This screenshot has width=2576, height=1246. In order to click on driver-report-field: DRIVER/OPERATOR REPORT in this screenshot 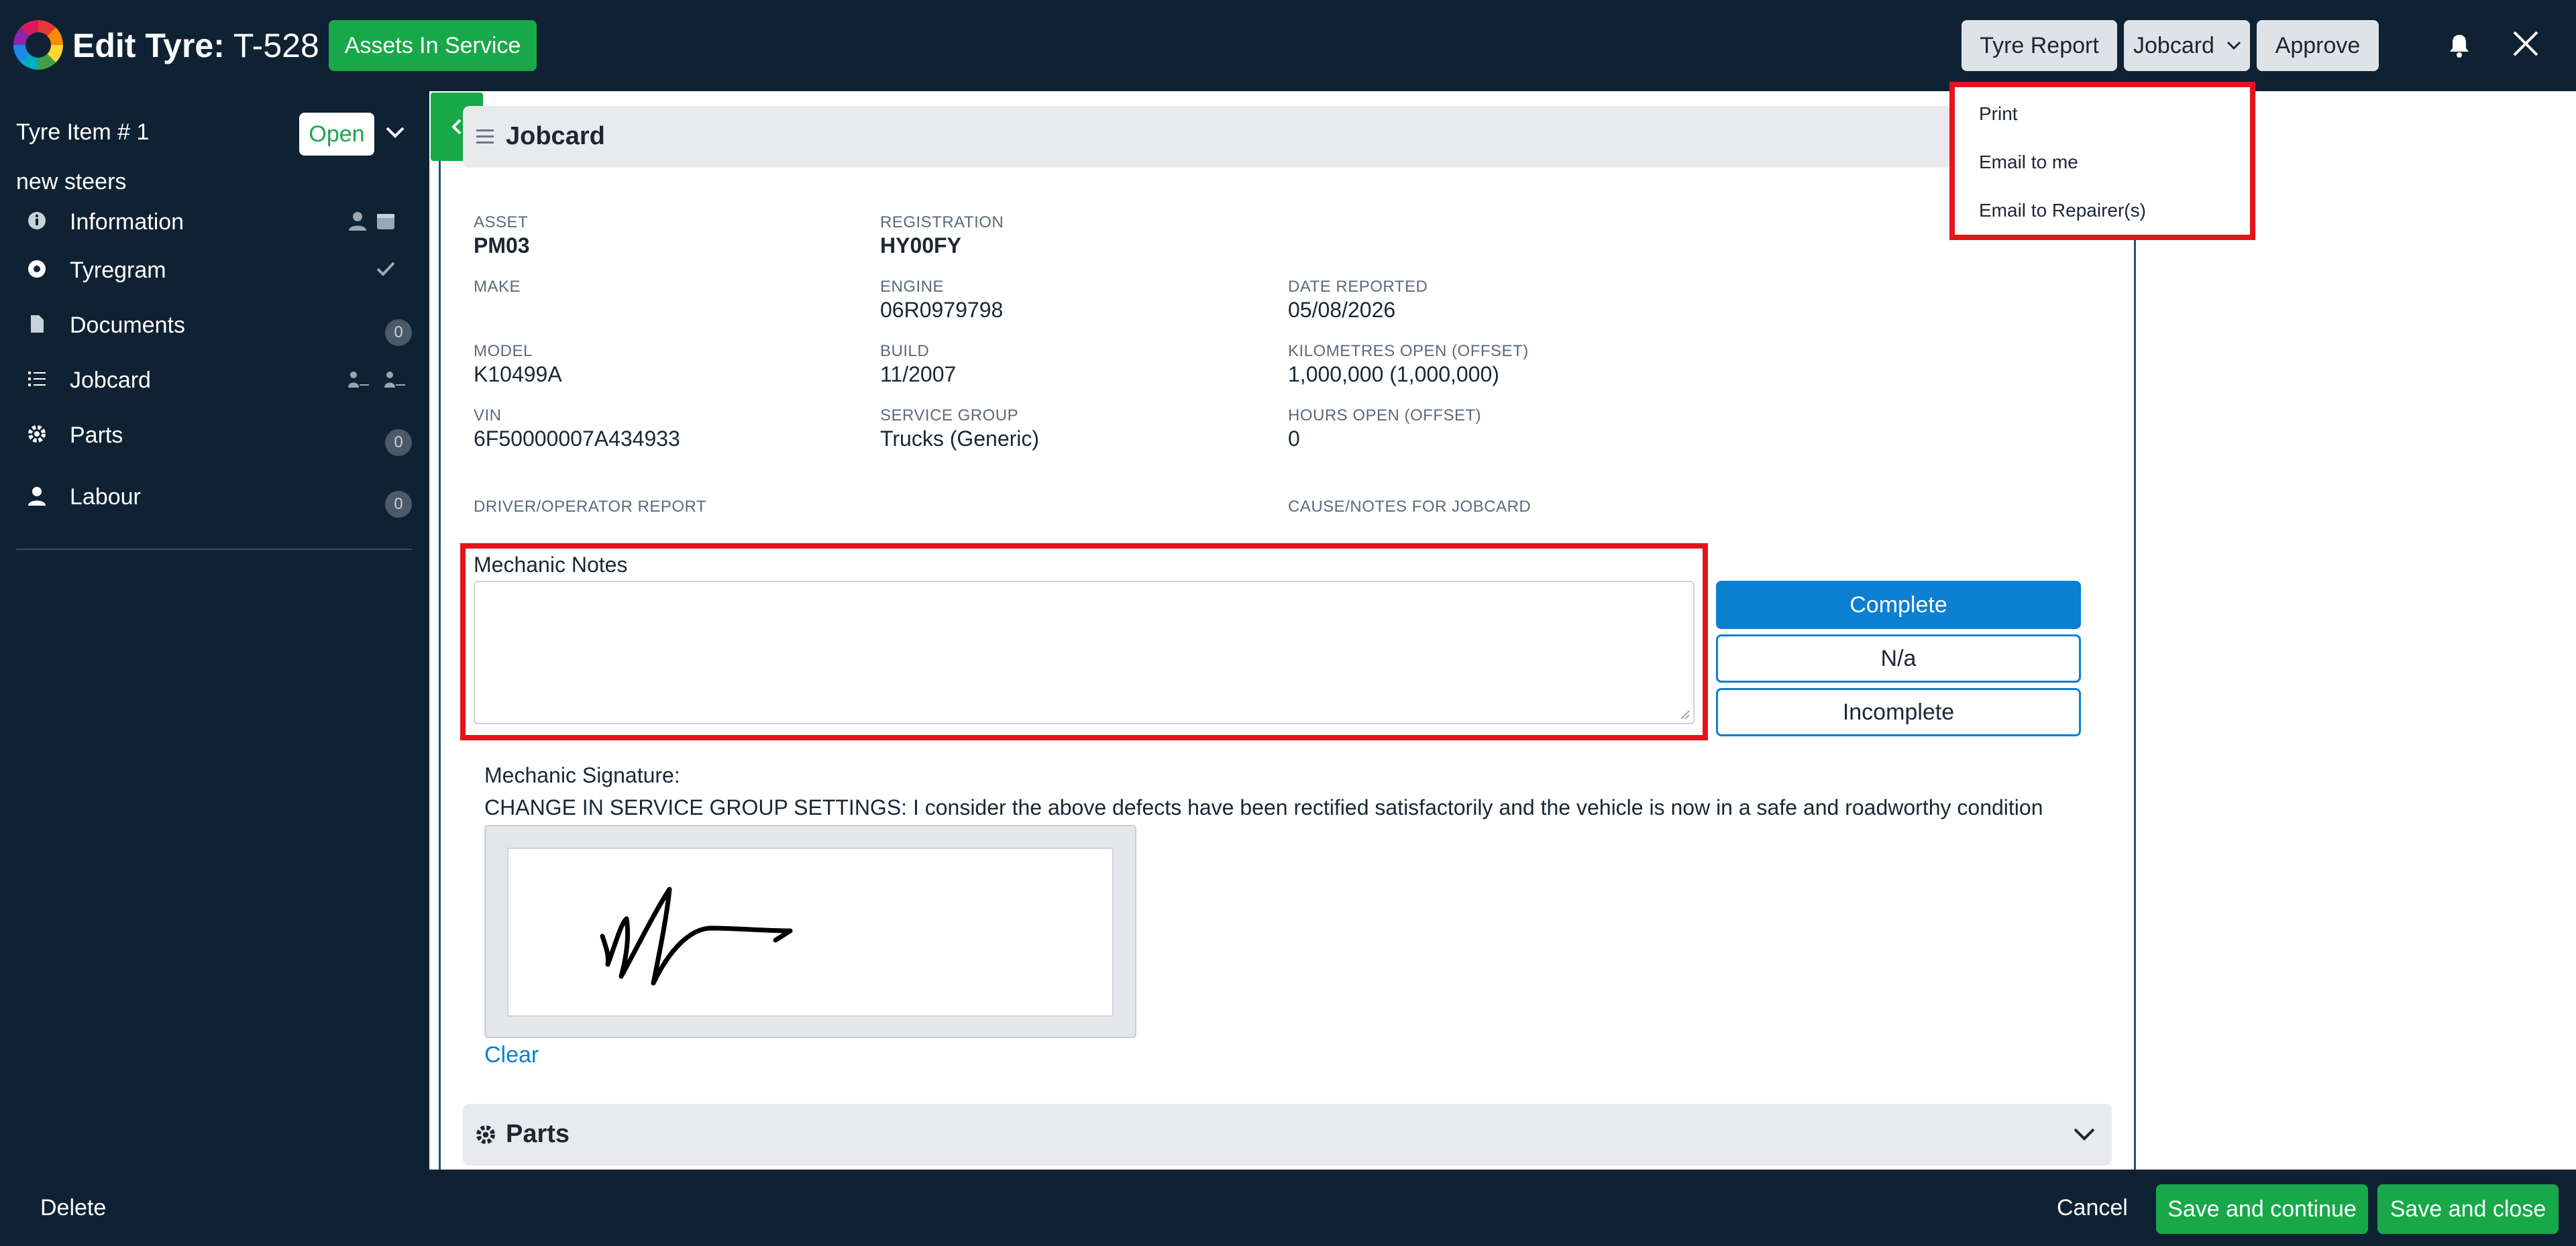, I will do `click(590, 508)`.